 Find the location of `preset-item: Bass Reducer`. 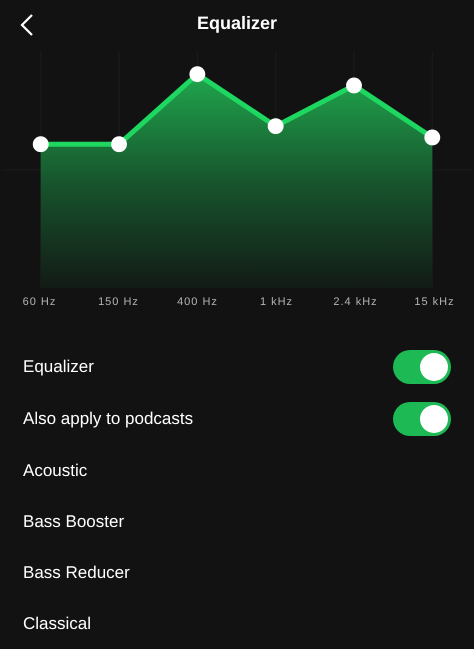

preset-item: Bass Reducer is located at coordinates (76, 573).